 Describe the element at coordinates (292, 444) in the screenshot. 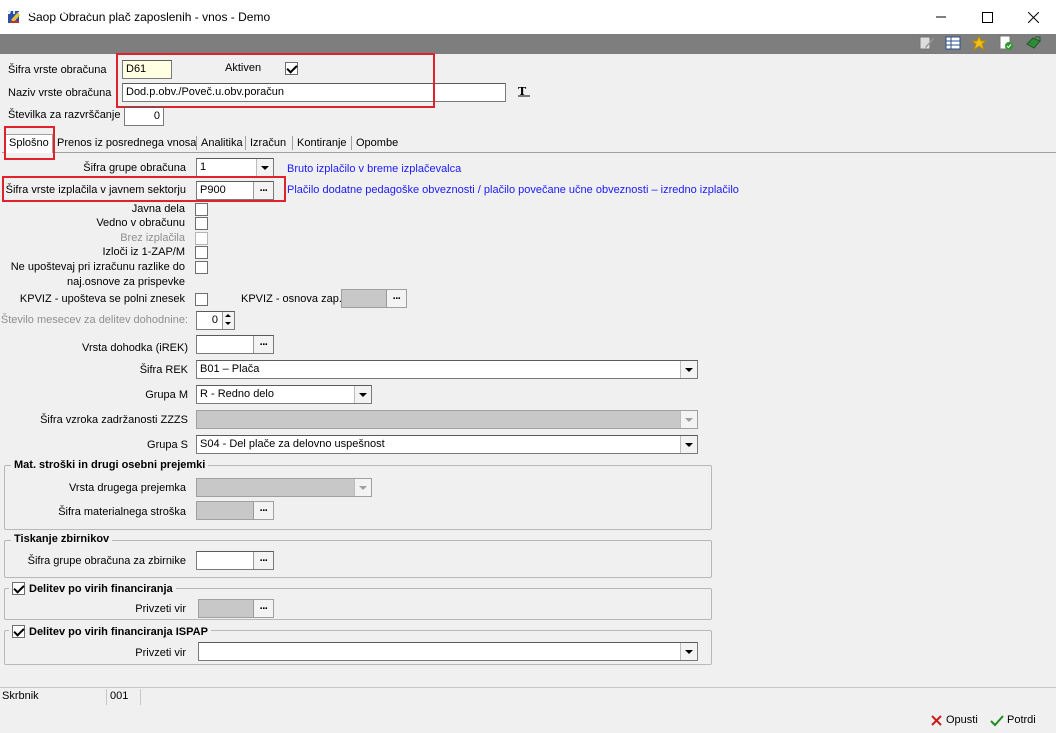

I see `grupa-s-value: S04 - Del plače za delovno uspešnost` at that location.